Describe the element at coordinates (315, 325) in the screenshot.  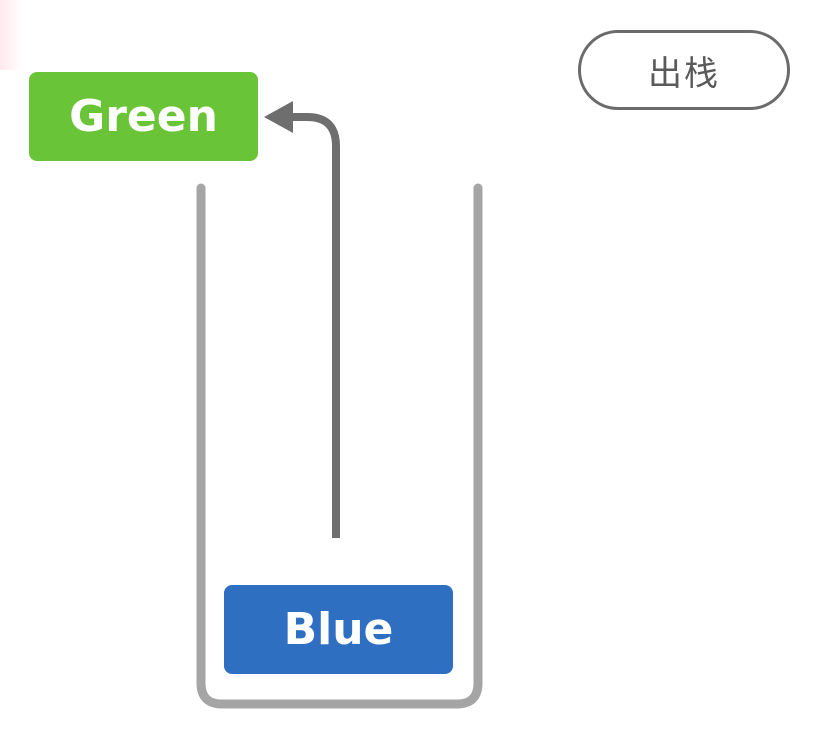
I see `pop-arrow-line` at that location.